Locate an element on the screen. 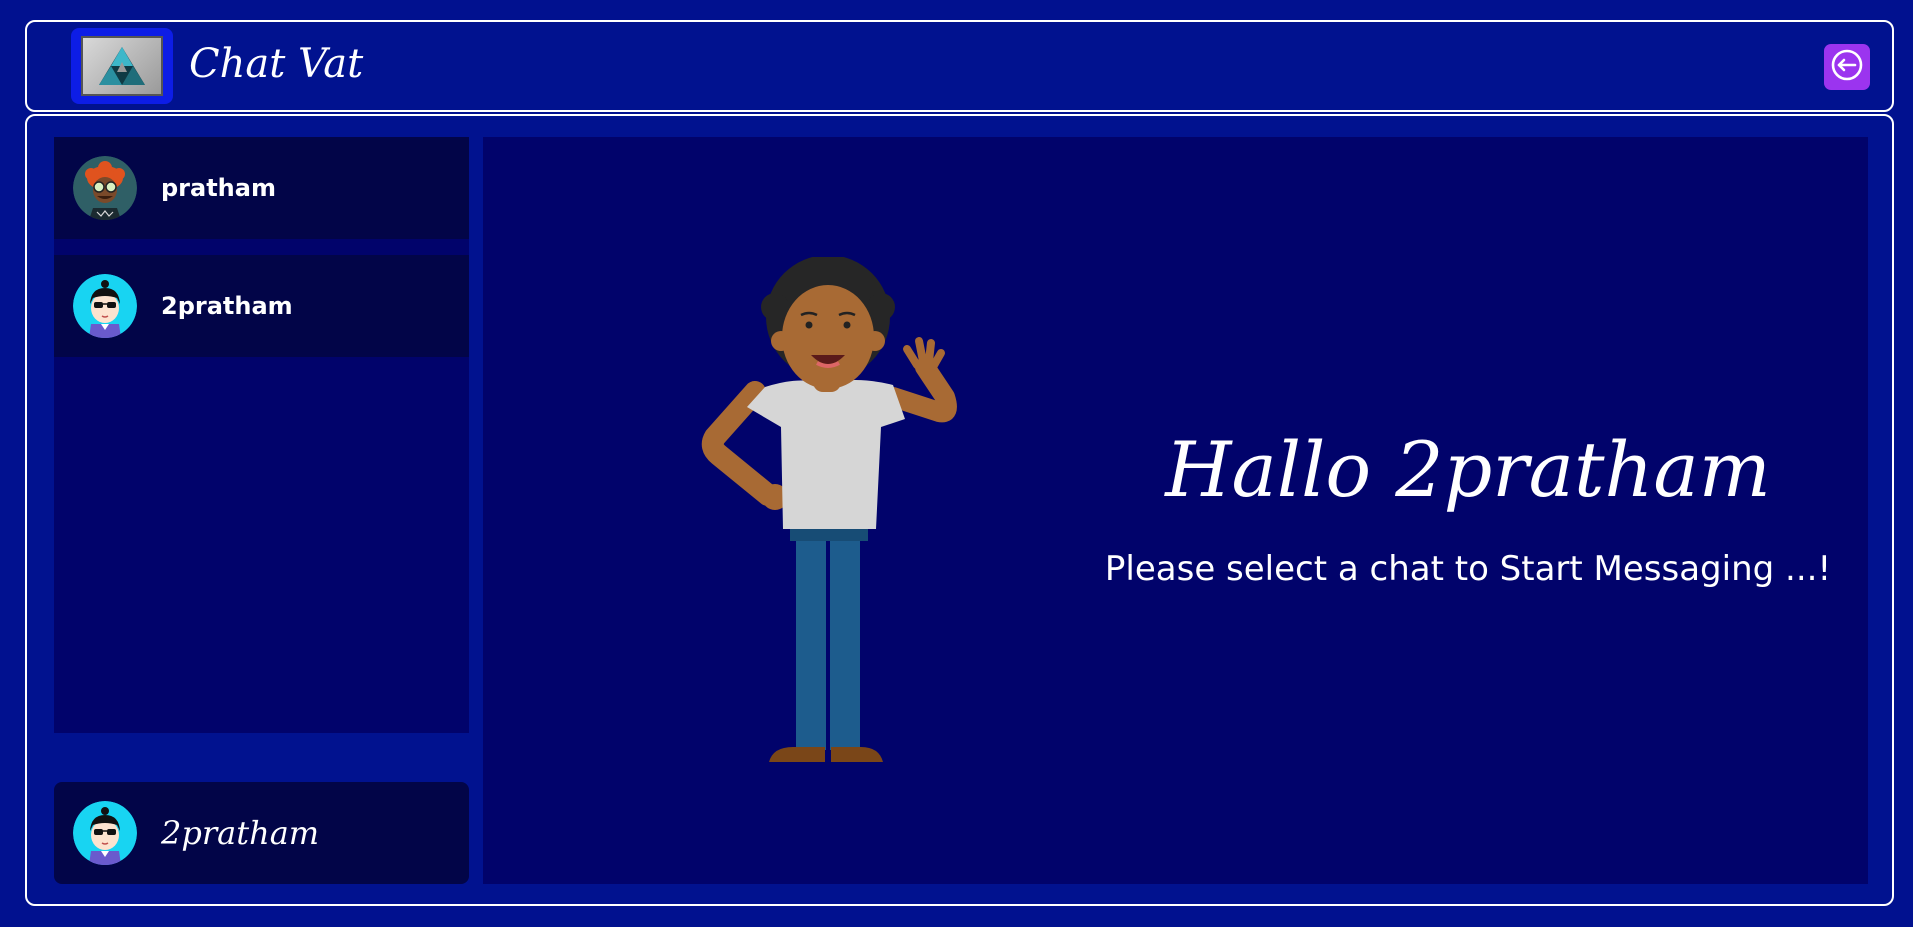 This screenshot has height=927, width=1913. contact-item-pratham: pratham is located at coordinates (261, 188).